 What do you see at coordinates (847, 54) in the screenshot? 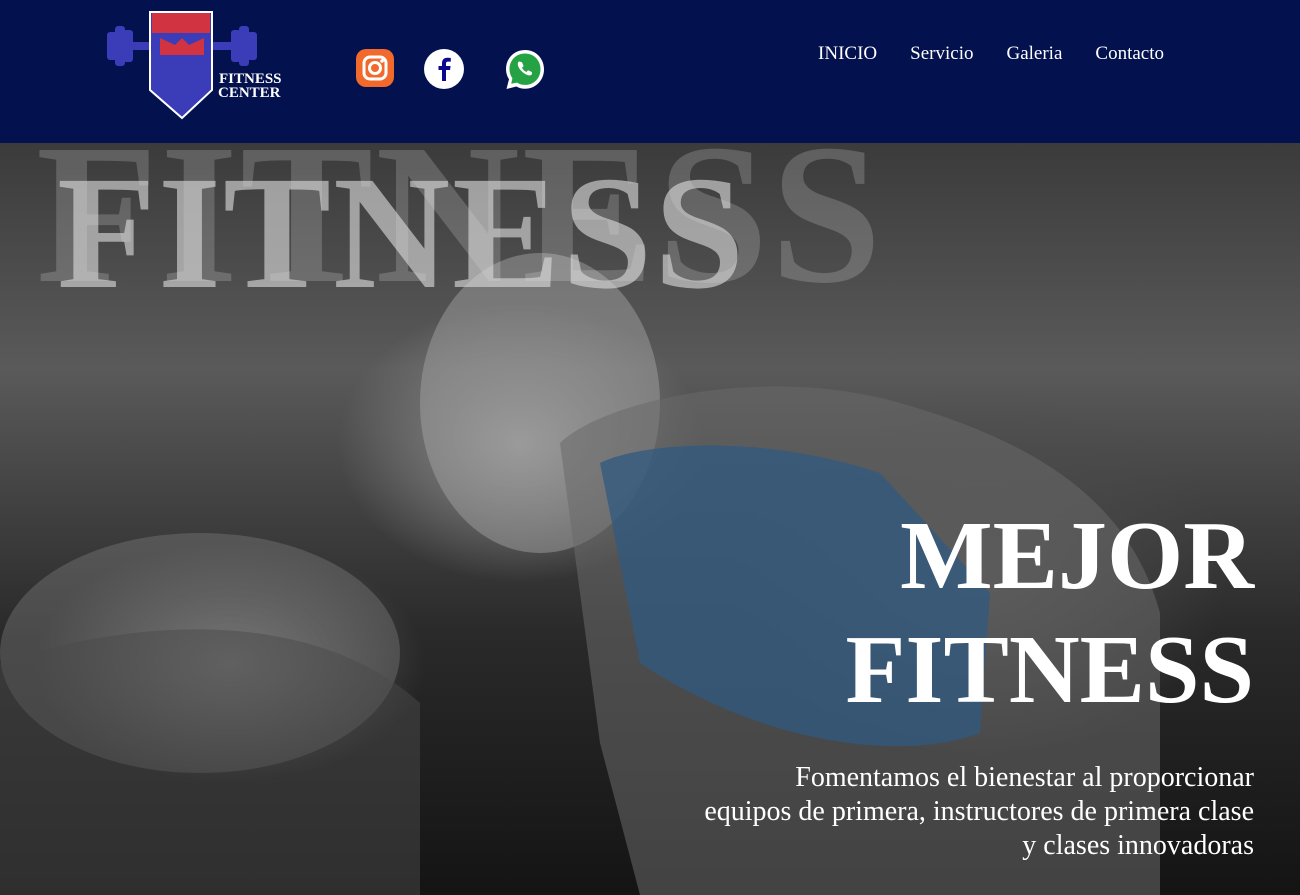
I see `nav-item-inicio: INICIO` at bounding box center [847, 54].